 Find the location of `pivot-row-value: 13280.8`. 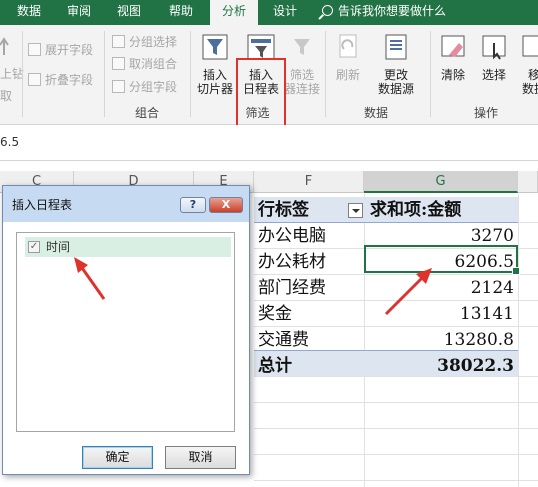

pivot-row-value: 13280.8 is located at coordinates (479, 340).